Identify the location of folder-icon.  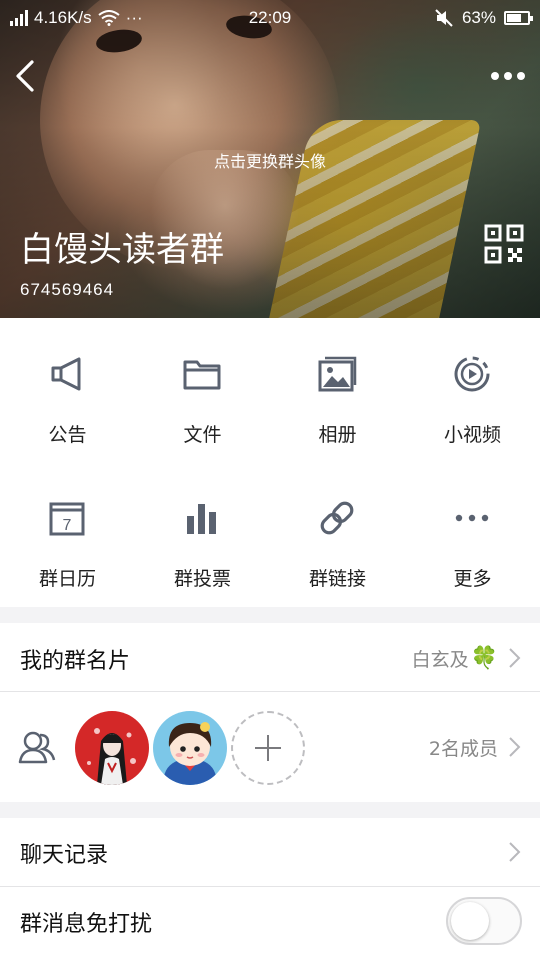
(202, 375).